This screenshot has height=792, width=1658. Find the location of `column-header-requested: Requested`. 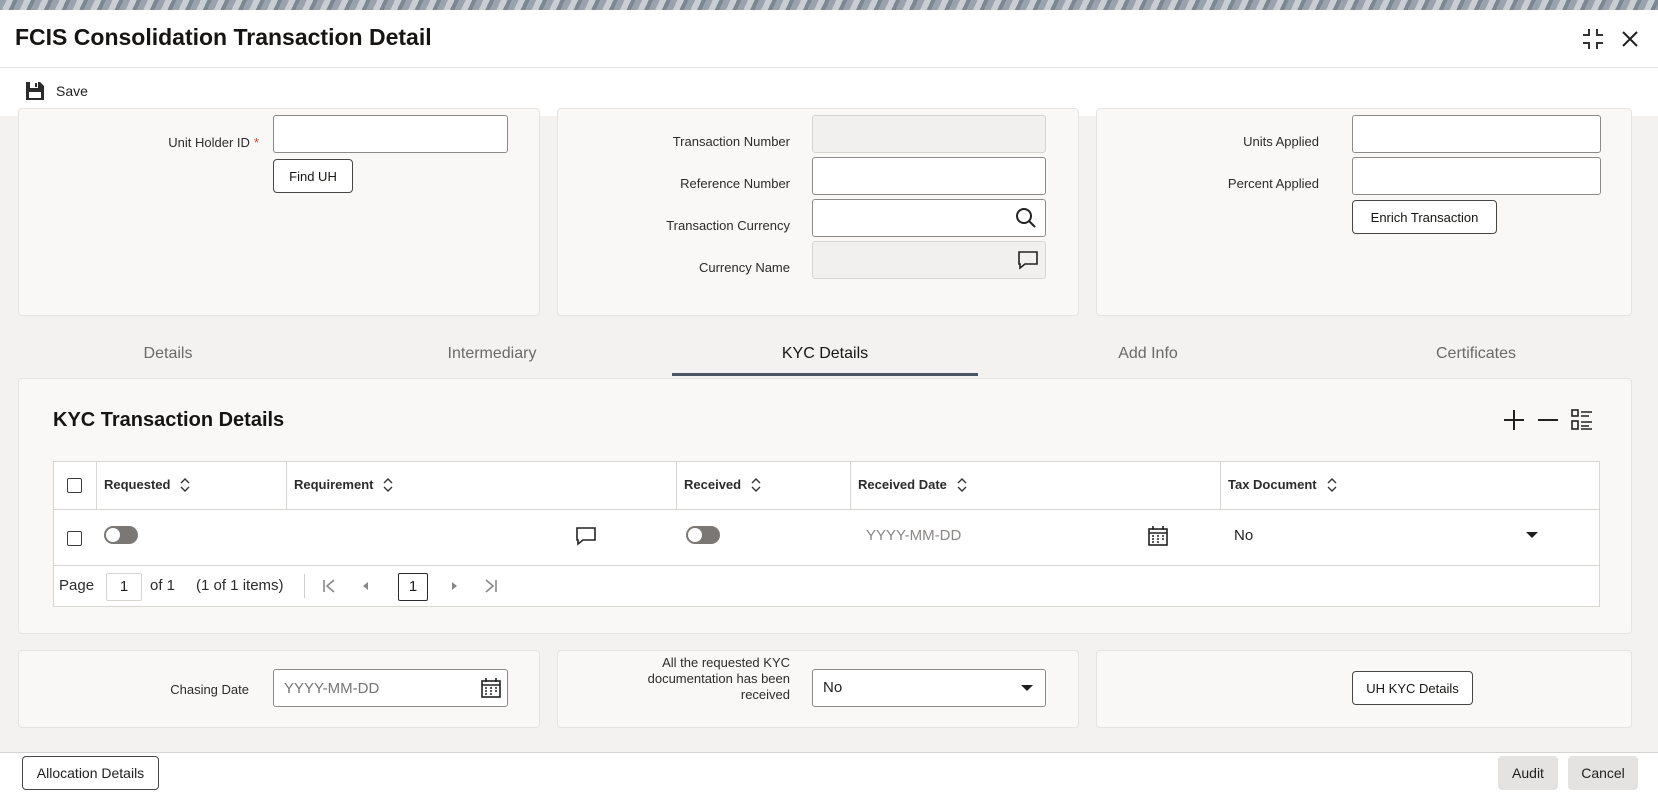

column-header-requested: Requested is located at coordinates (147, 484).